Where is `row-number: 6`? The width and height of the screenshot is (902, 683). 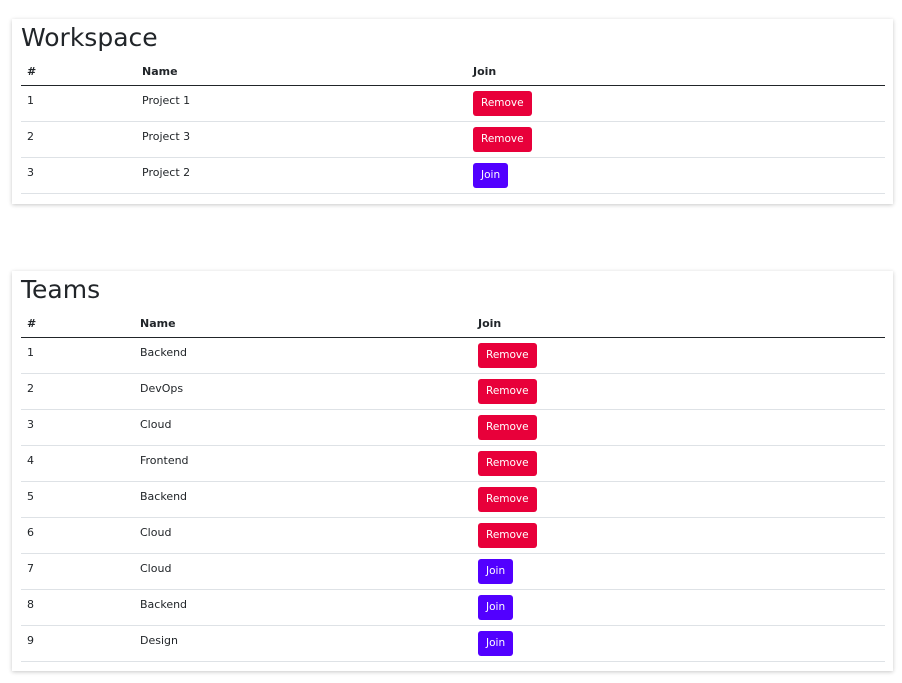 row-number: 6 is located at coordinates (77, 535).